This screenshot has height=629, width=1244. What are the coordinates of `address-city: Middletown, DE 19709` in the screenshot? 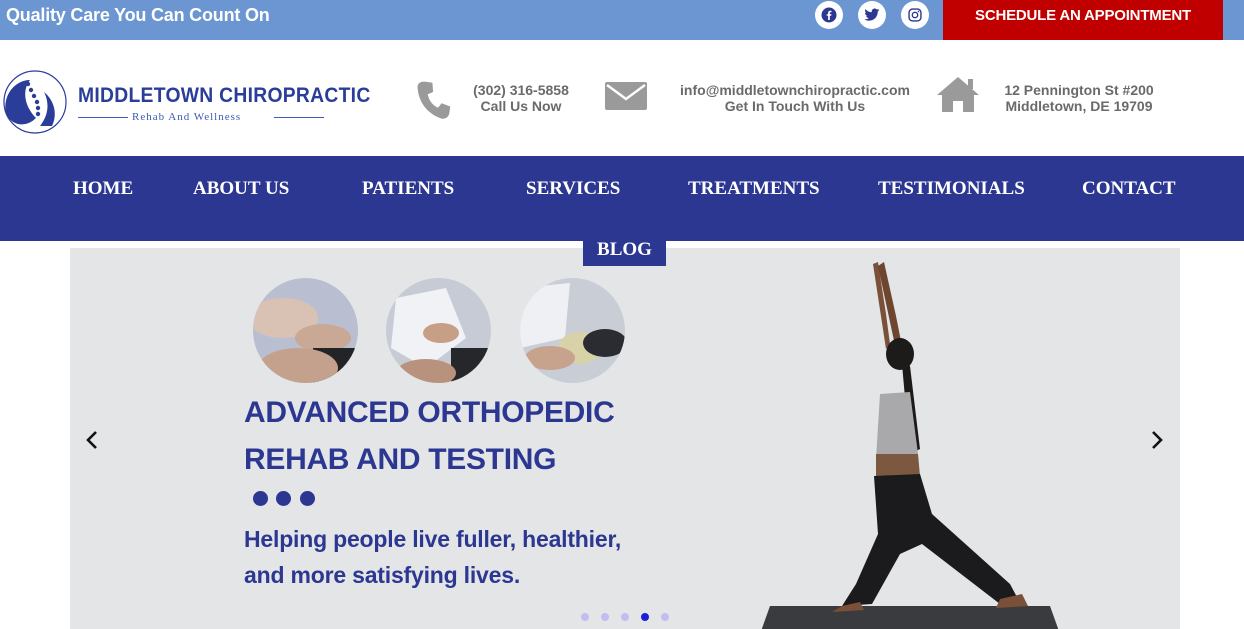 It's located at (1079, 106).